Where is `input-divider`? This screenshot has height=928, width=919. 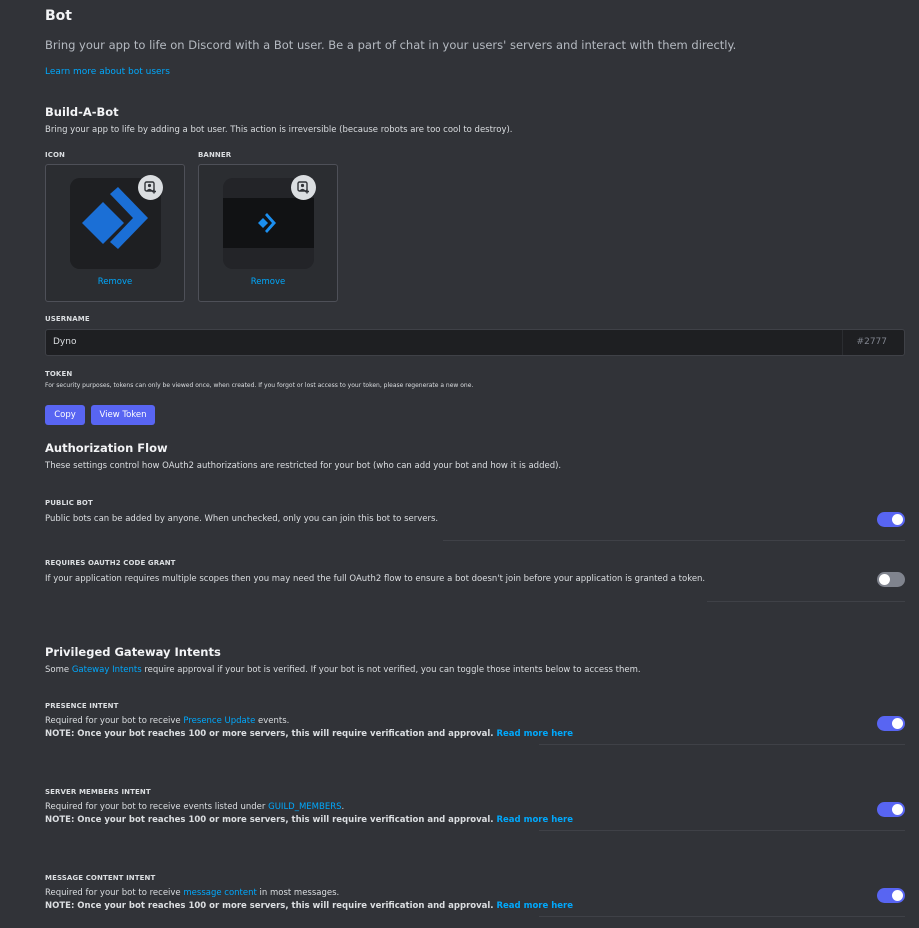 input-divider is located at coordinates (842, 342).